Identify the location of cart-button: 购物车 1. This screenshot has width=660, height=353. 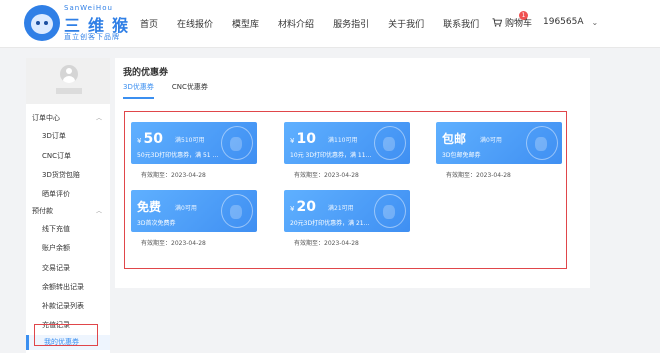
(512, 20).